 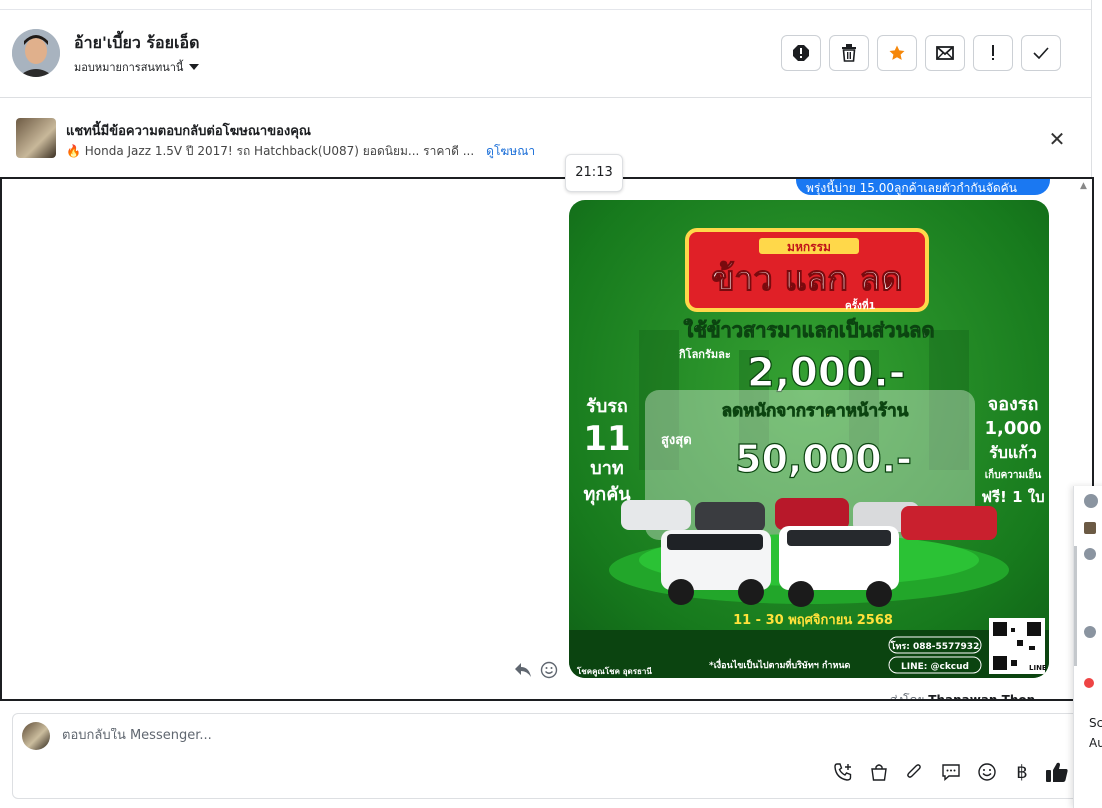 I want to click on mark-done-button, so click(x=1041, y=53).